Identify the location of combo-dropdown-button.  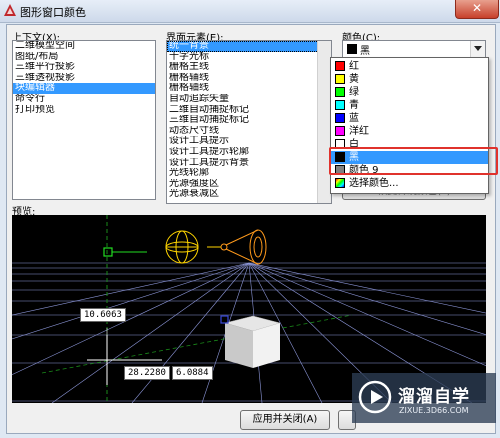
(477, 49).